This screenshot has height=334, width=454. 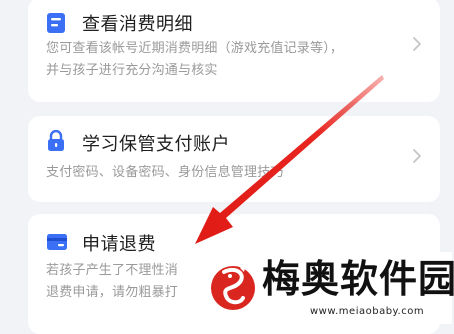 I want to click on document-list-icon, so click(x=56, y=25).